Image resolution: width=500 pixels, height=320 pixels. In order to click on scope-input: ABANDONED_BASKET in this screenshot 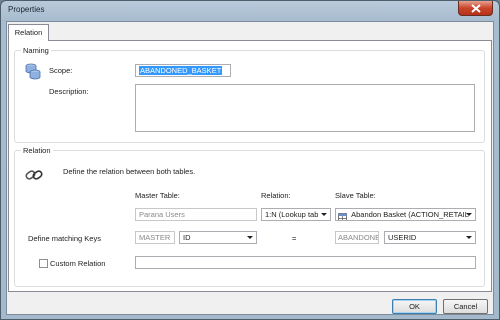, I will do `click(183, 70)`.